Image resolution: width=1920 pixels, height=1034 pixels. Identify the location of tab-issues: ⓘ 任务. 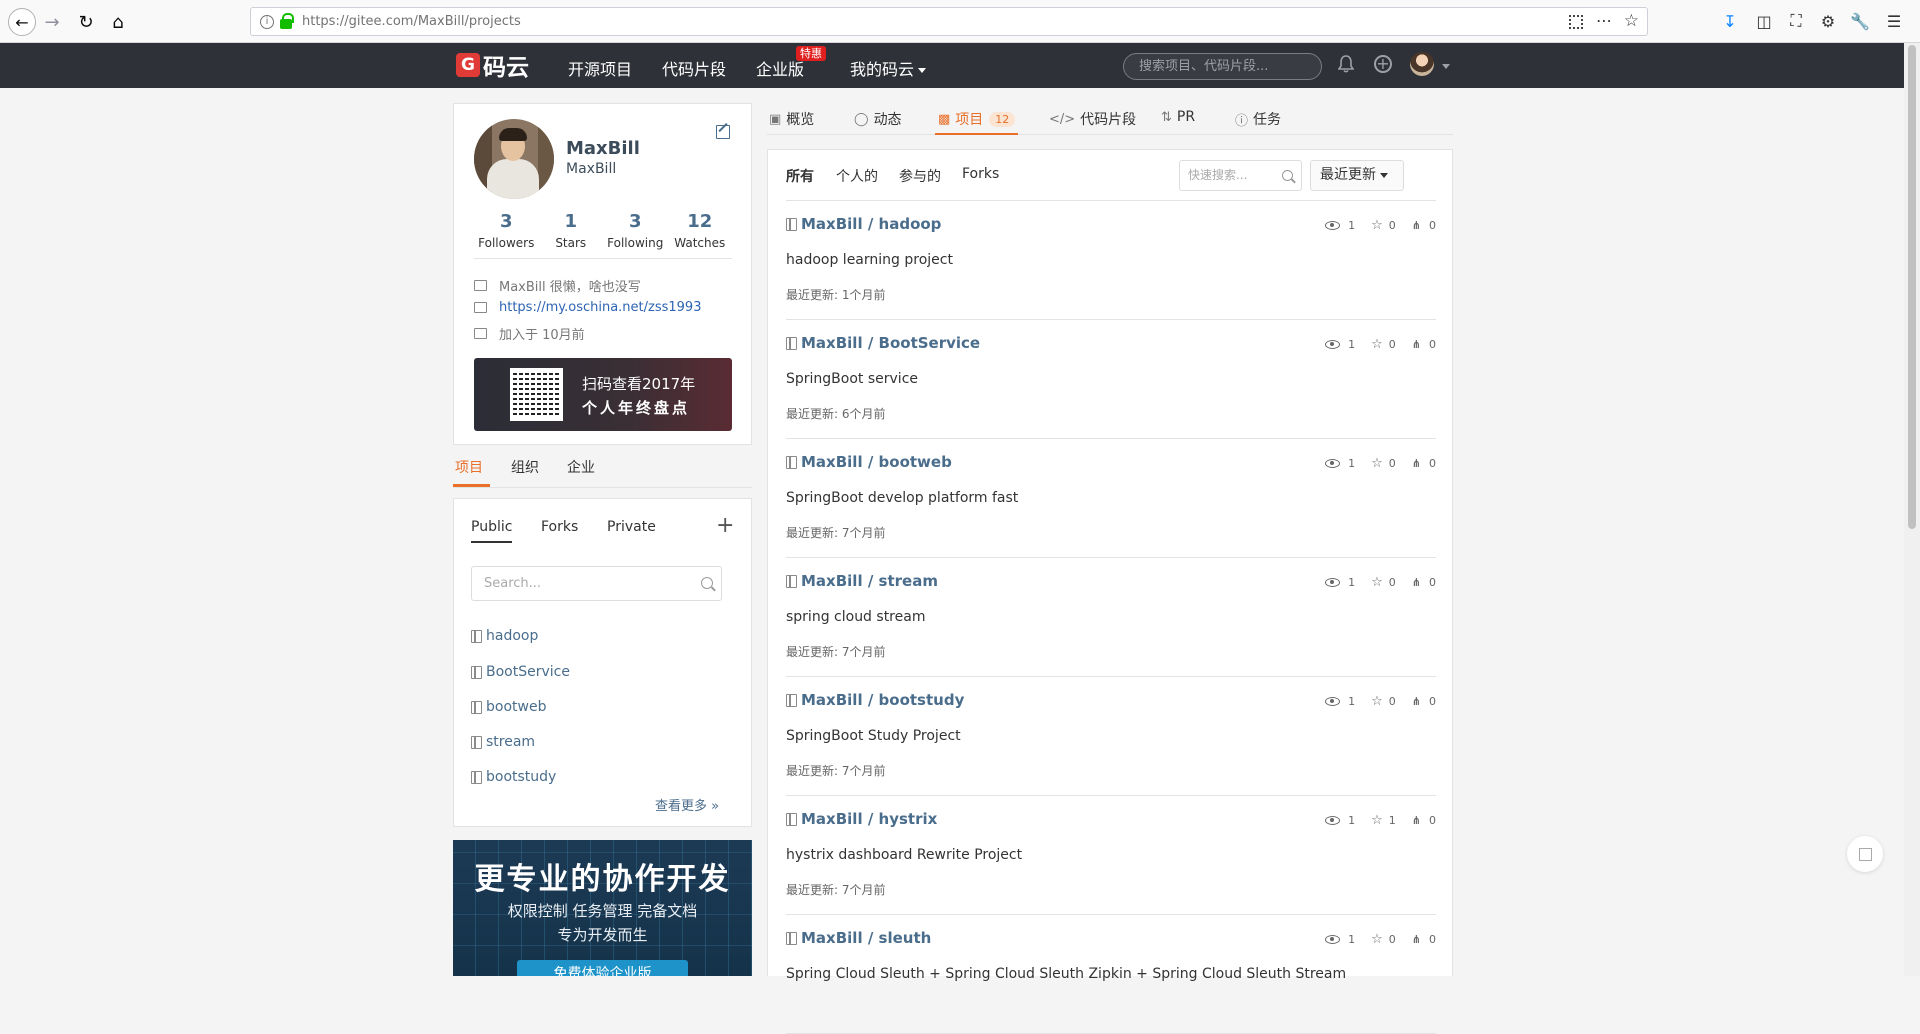
(1258, 119).